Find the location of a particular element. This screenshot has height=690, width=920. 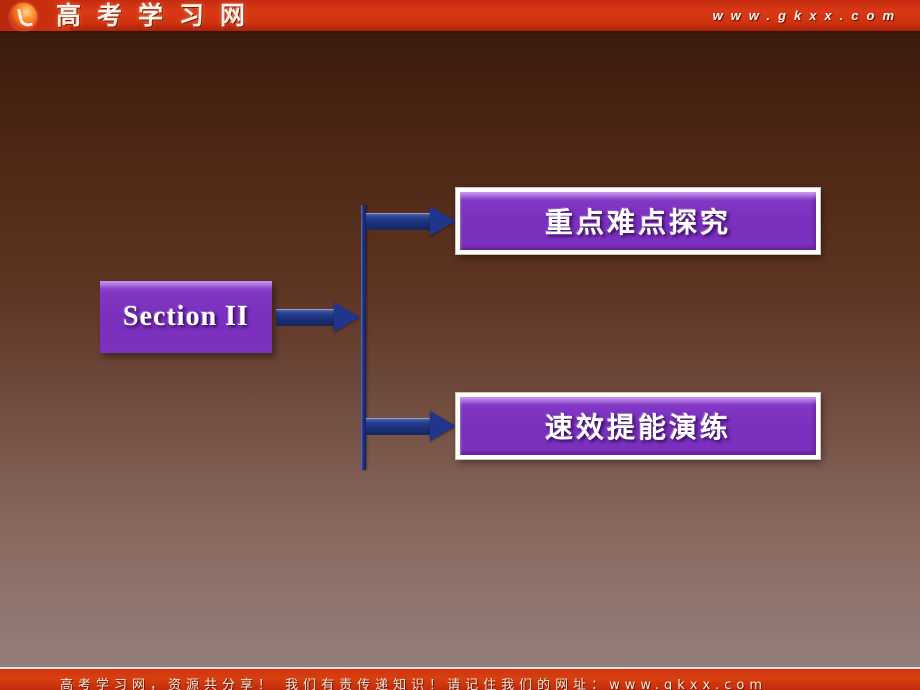

section-node-label: Section II is located at coordinates (186, 316).